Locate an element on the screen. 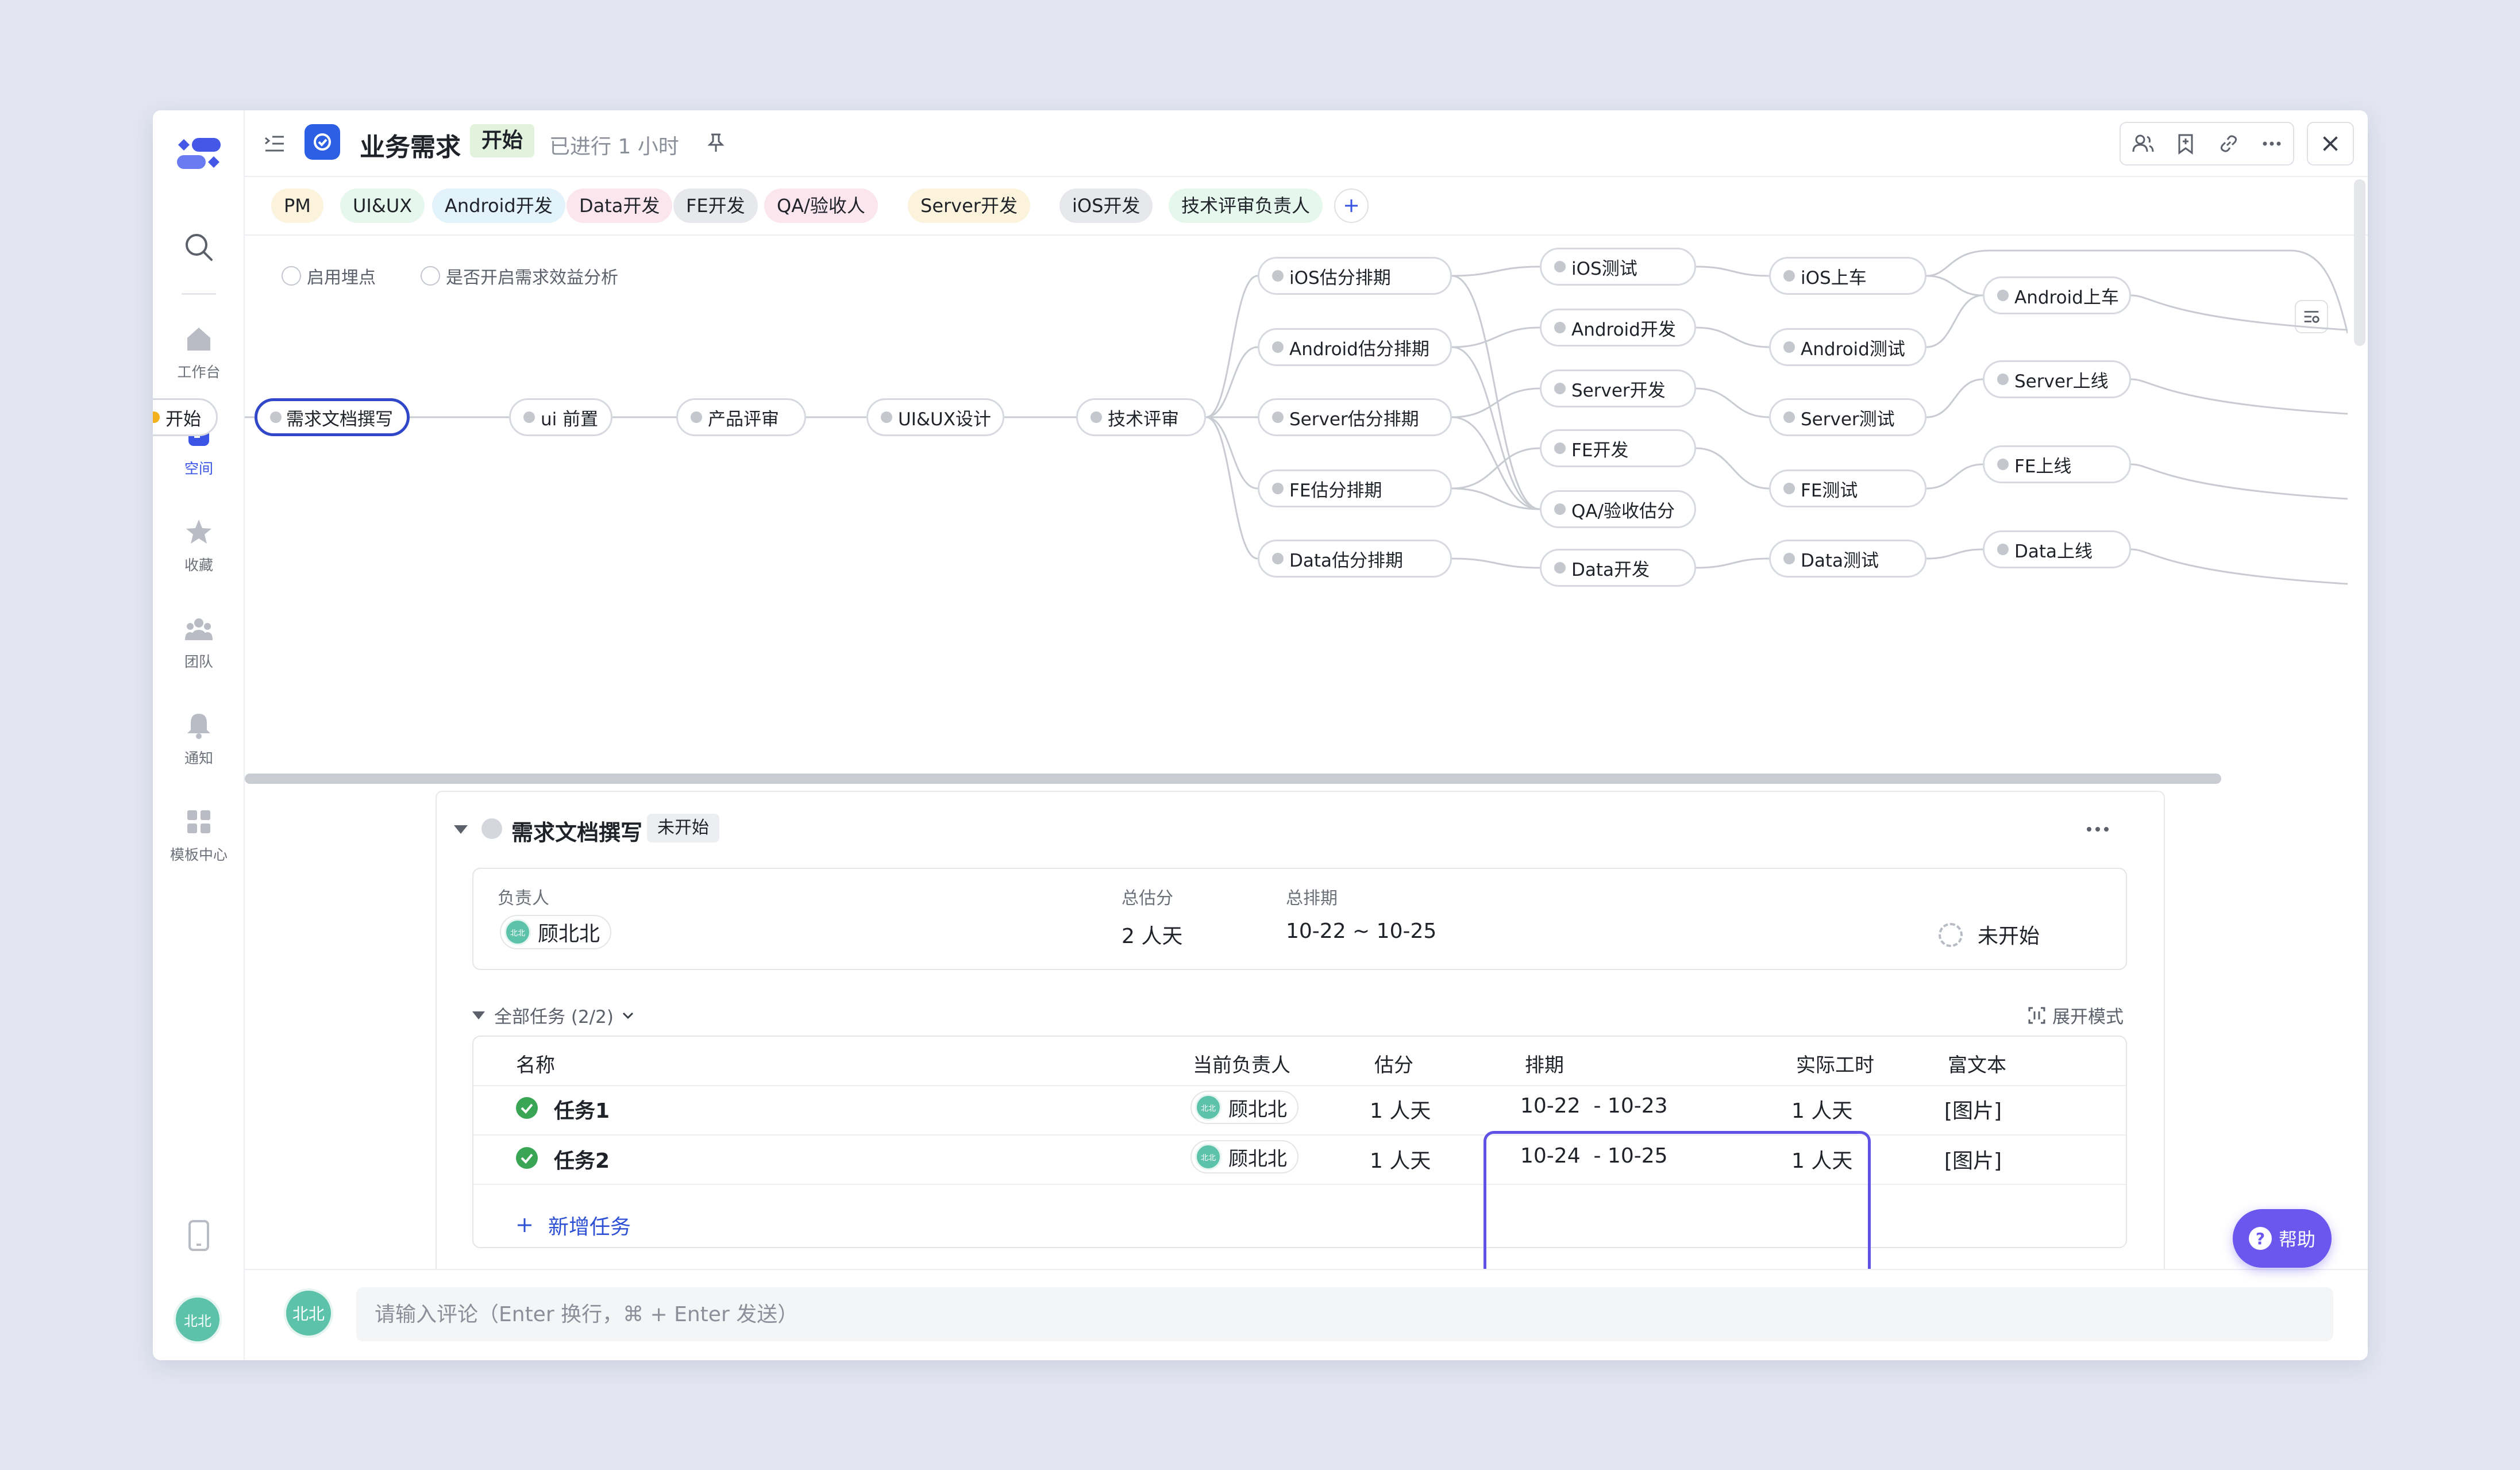 Image resolution: width=2520 pixels, height=1470 pixels. bookmark-button is located at coordinates (2185, 143).